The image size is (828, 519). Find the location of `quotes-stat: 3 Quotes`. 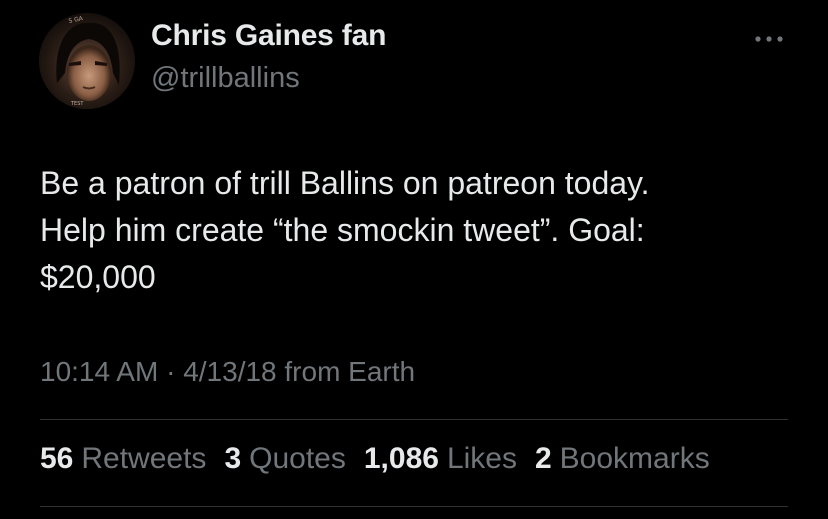

quotes-stat: 3 Quotes is located at coordinates (284, 459).